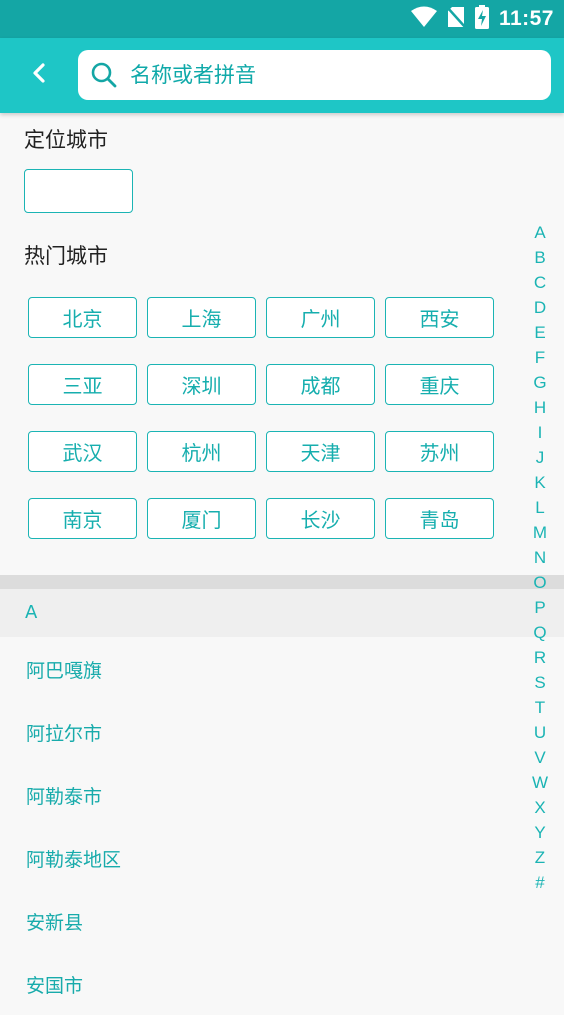  I want to click on index-letter: R, so click(540, 657).